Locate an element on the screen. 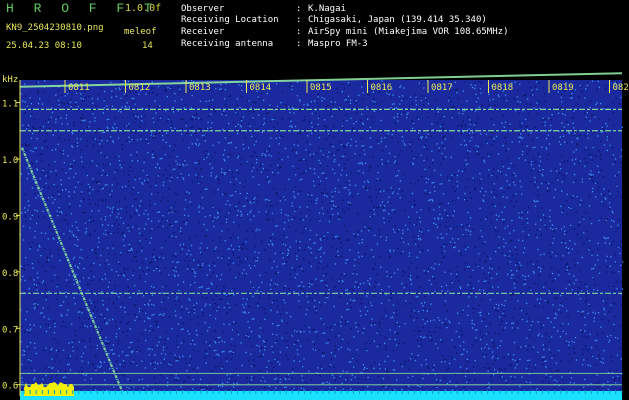 The image size is (629, 400). baseline-band is located at coordinates (321, 395).